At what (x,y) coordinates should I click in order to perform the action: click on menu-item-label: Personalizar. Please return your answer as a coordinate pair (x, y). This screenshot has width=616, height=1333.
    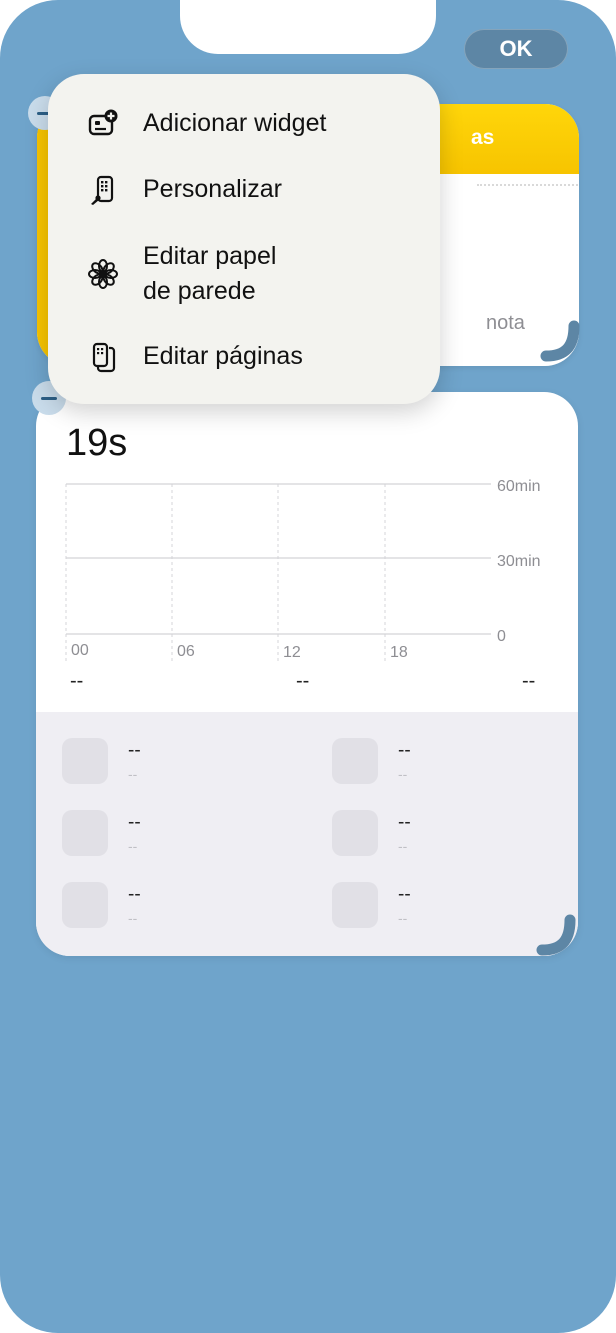
    Looking at the image, I should click on (212, 189).